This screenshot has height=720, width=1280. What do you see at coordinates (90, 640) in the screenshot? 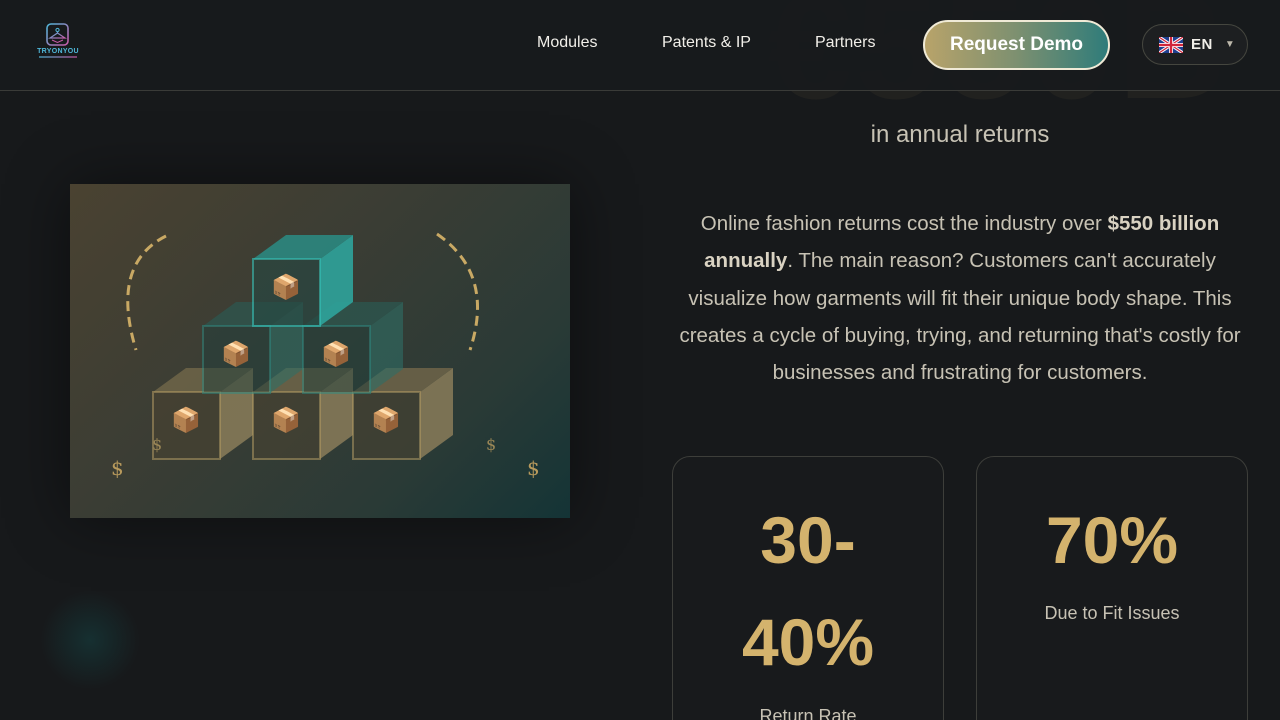
I see `background-glow` at bounding box center [90, 640].